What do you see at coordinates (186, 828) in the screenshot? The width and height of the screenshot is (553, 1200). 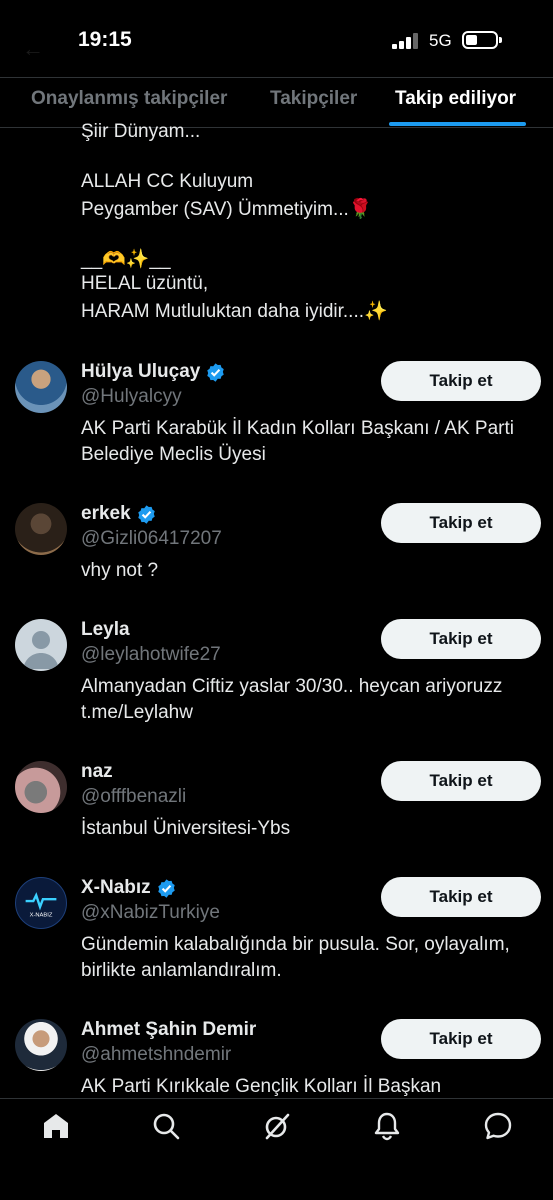 I see `user-bio: İstanbul Üniversitesi-Ybs` at bounding box center [186, 828].